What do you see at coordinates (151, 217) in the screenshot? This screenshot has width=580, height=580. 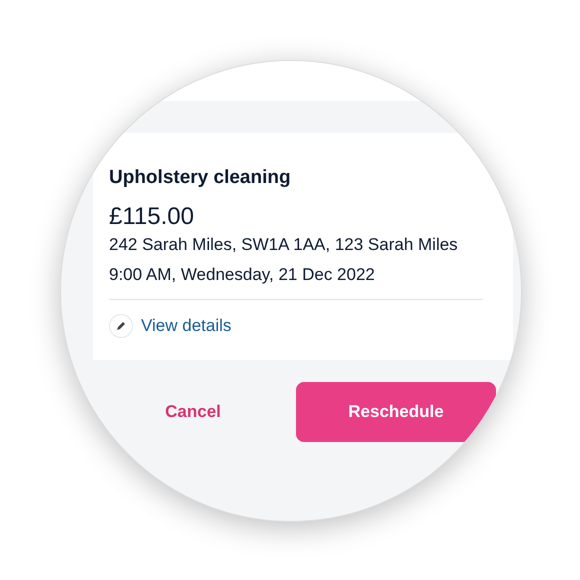 I see `price: £115.00` at bounding box center [151, 217].